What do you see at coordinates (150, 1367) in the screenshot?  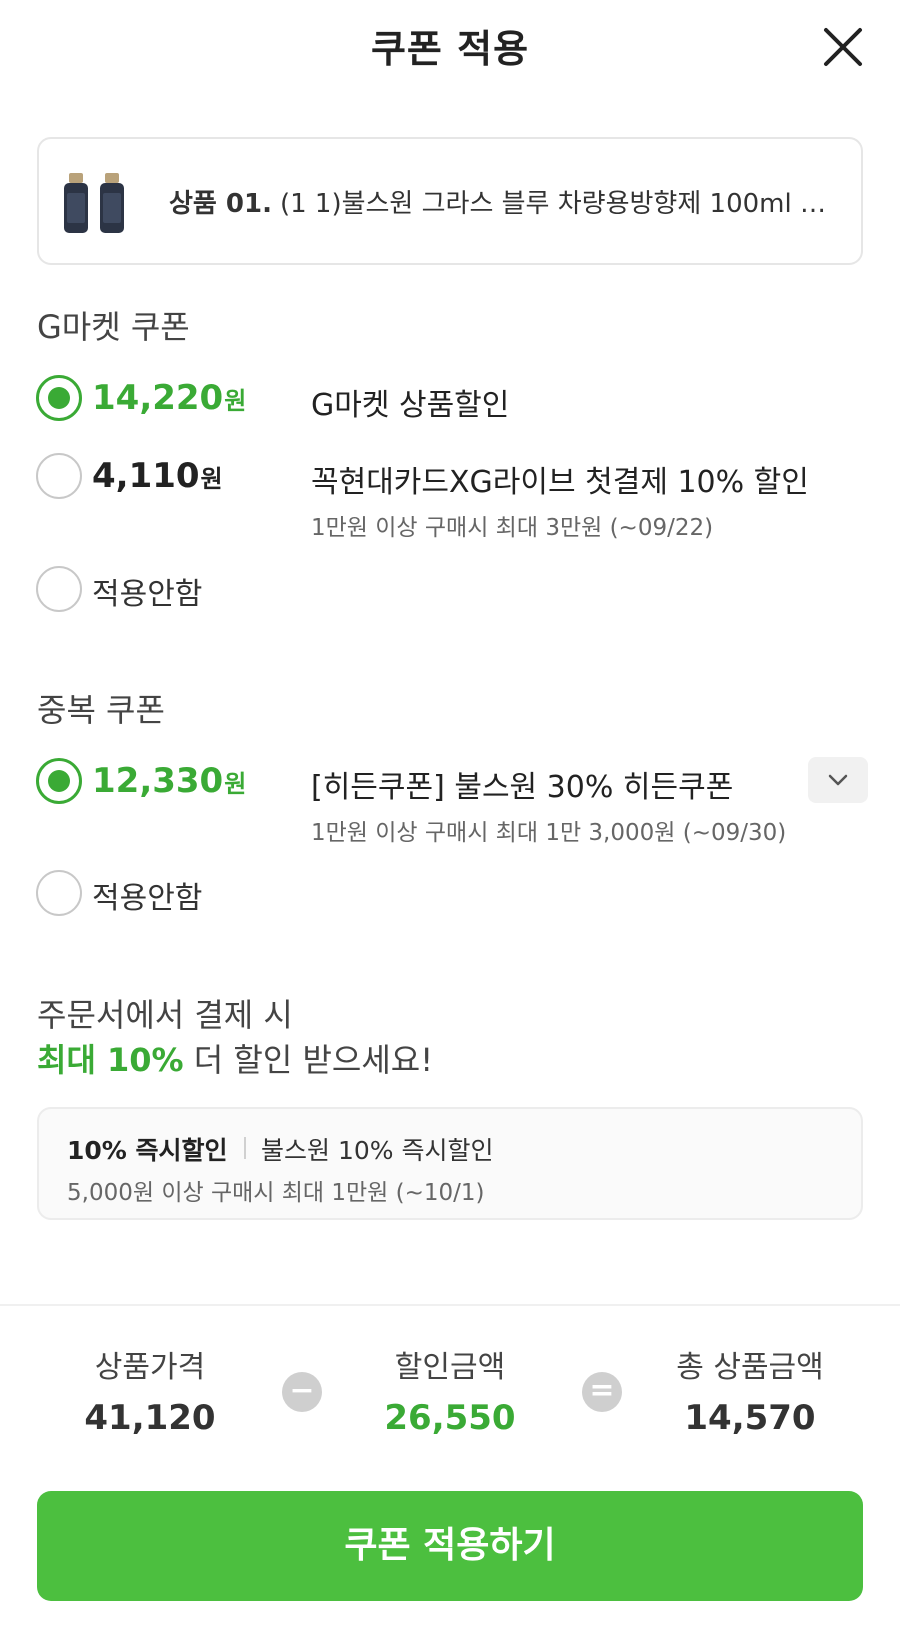 I see `price-label: 상품가격` at bounding box center [150, 1367].